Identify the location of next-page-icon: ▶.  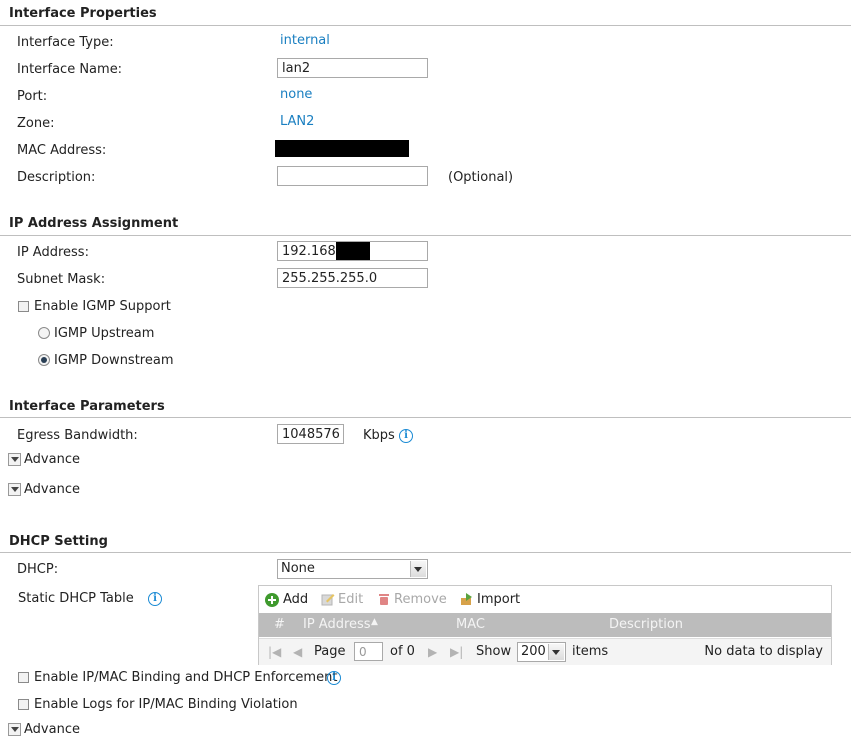
(432, 652).